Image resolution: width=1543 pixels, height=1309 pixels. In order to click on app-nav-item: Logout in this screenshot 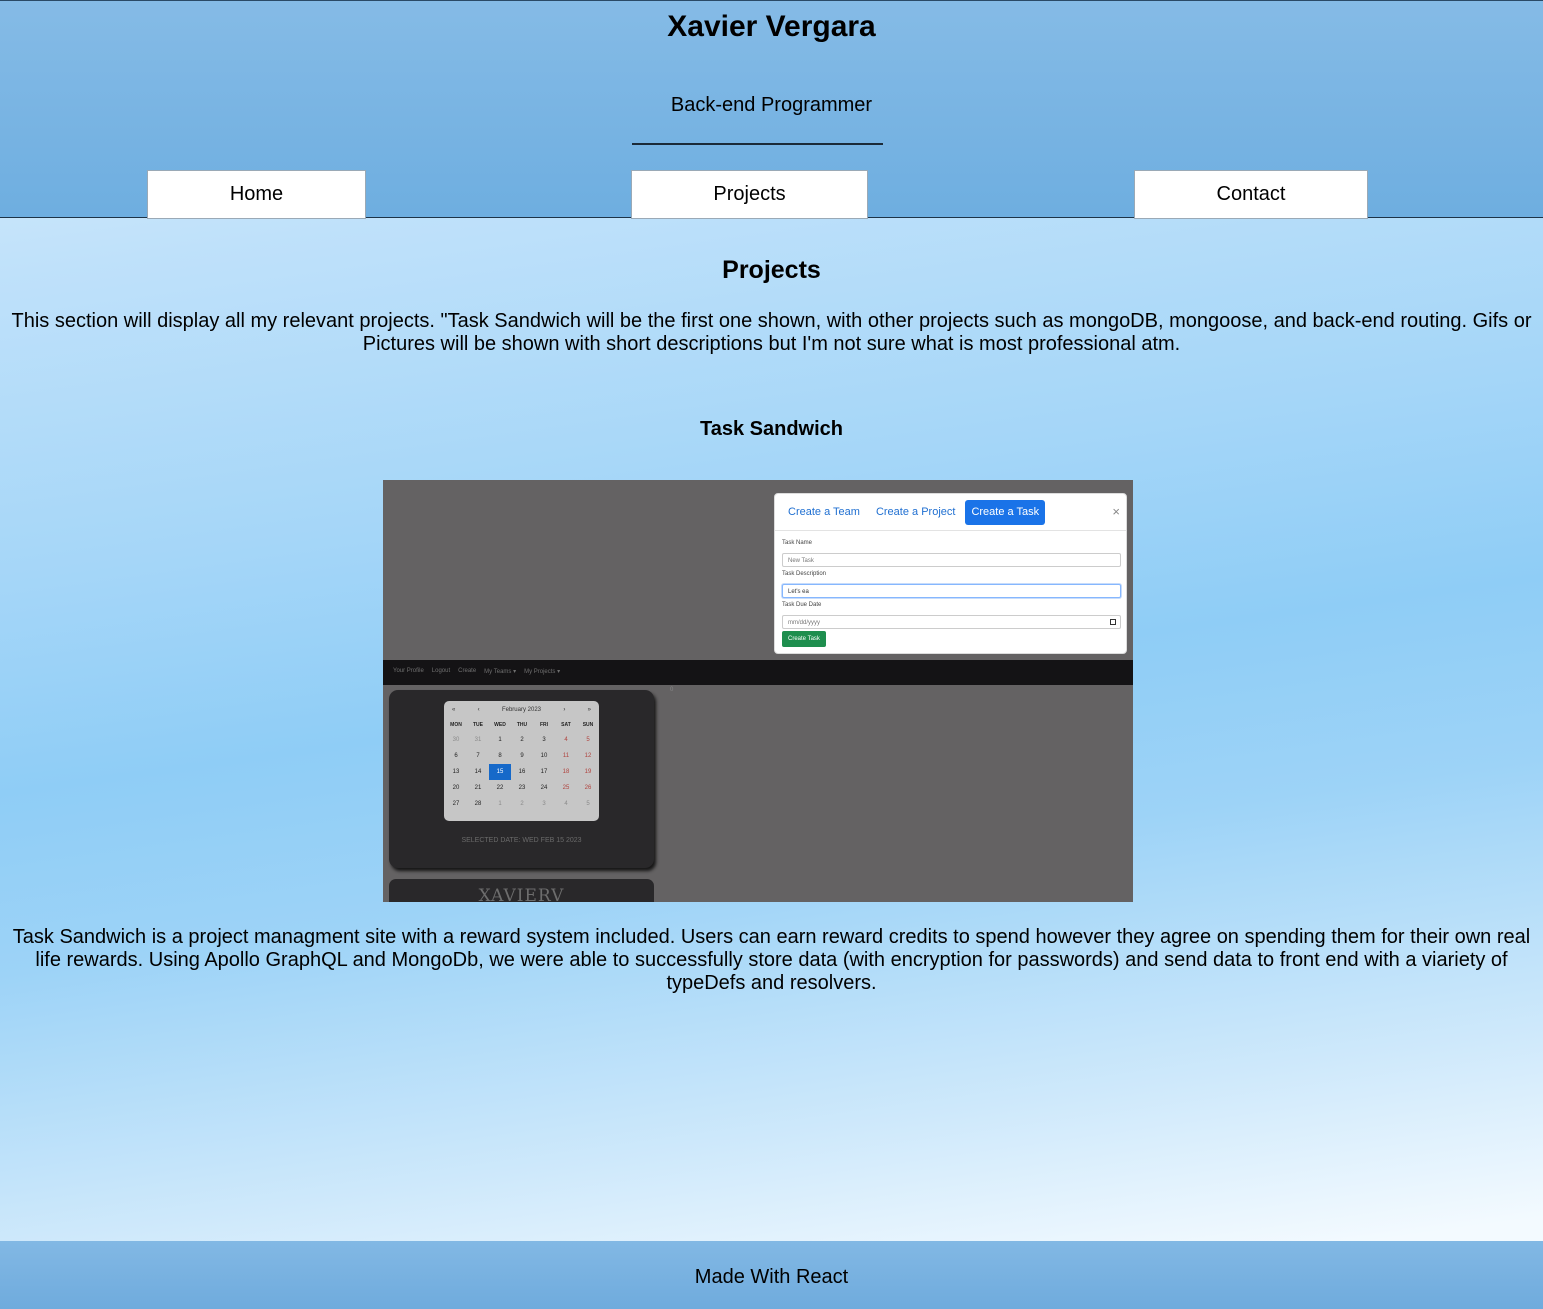, I will do `click(441, 671)`.